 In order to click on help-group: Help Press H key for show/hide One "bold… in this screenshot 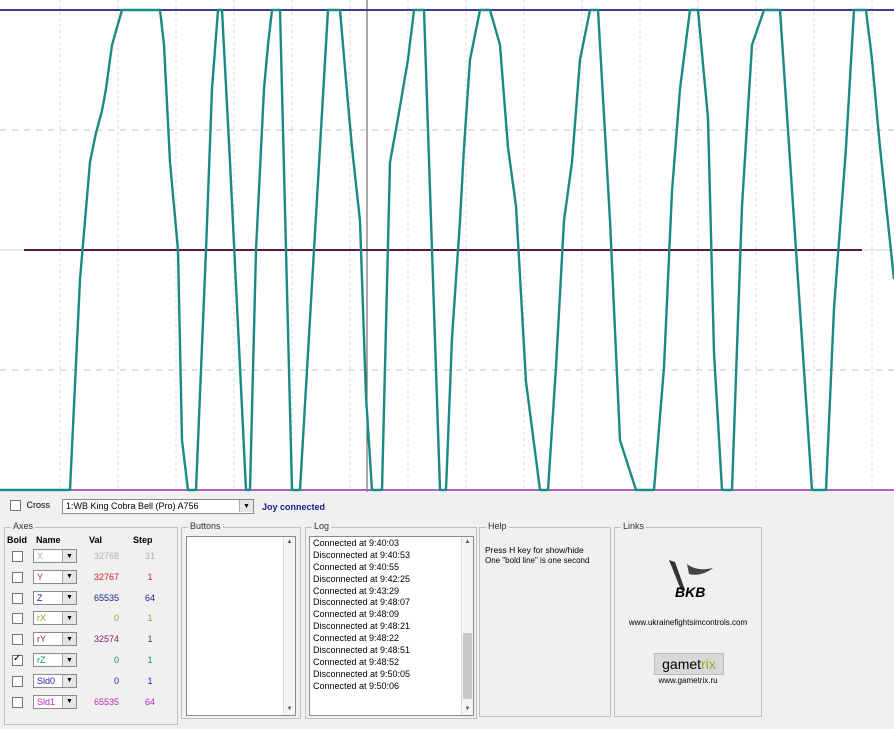, I will do `click(545, 619)`.